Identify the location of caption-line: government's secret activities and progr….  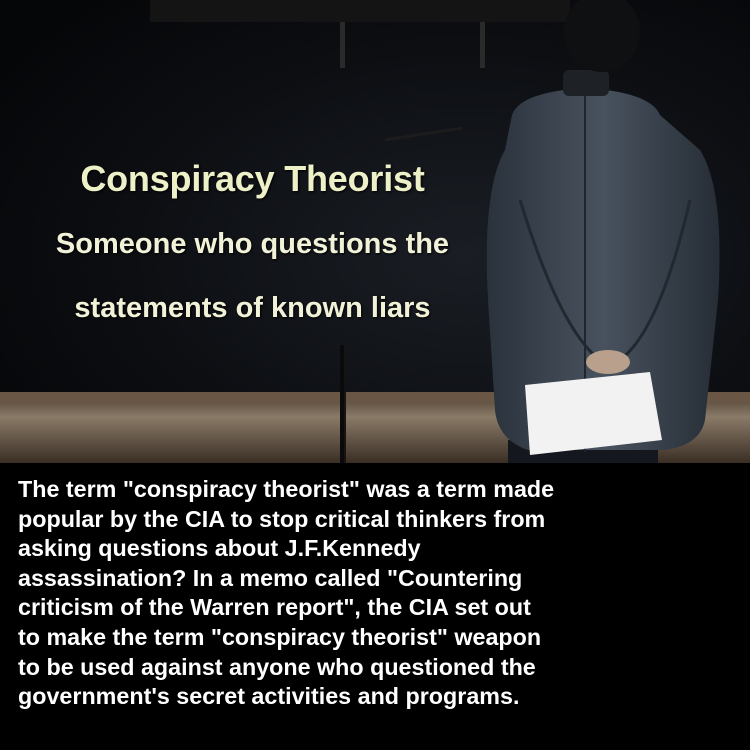
(269, 696).